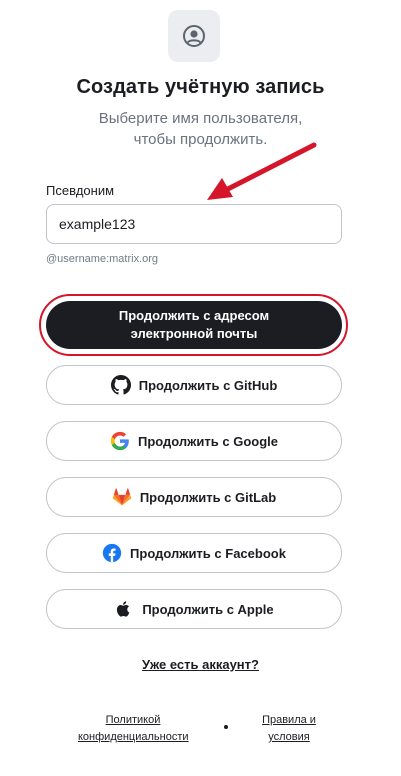  What do you see at coordinates (208, 441) in the screenshot?
I see `google-label: Продолжить с Google` at bounding box center [208, 441].